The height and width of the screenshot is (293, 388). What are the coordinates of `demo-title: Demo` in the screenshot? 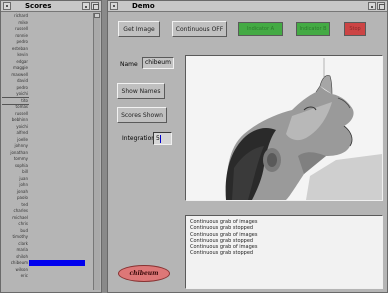 It's located at (143, 6).